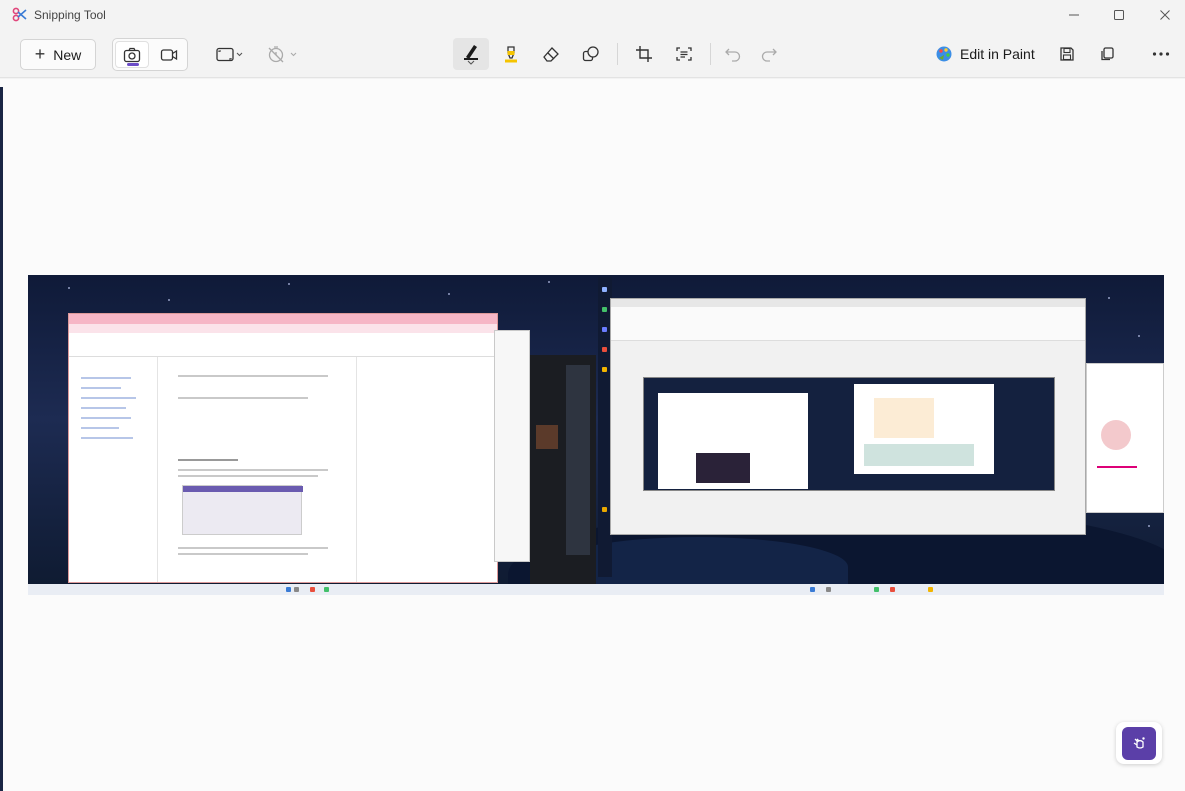 The image size is (1185, 791). Describe the element at coordinates (848, 324) in the screenshot. I see `thumb-paint-ribbon` at that location.